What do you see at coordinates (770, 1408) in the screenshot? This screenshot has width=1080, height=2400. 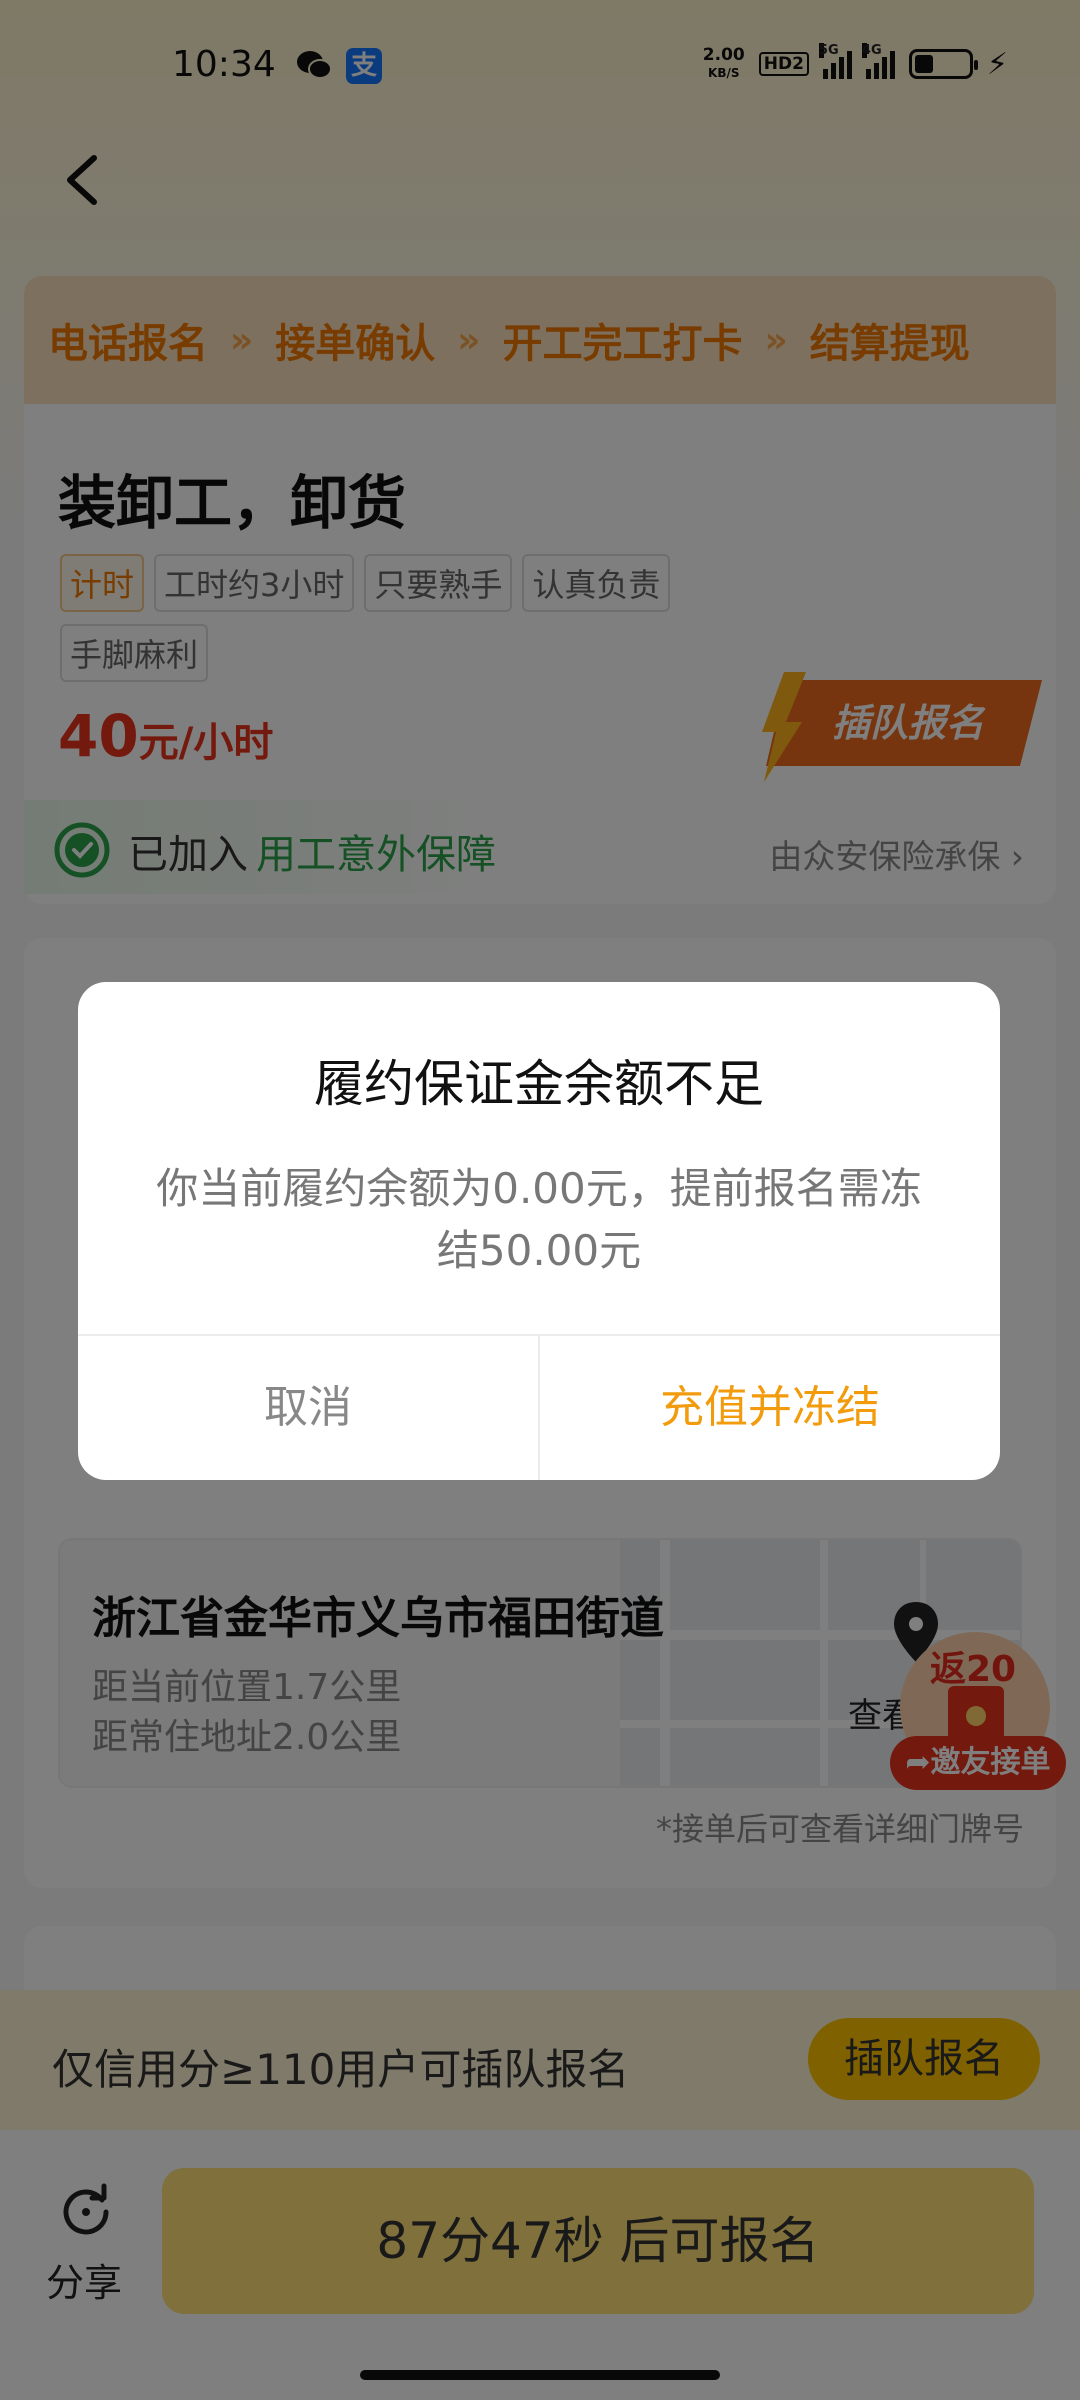 I see `recharge-freeze-button: 充值并冻结` at bounding box center [770, 1408].